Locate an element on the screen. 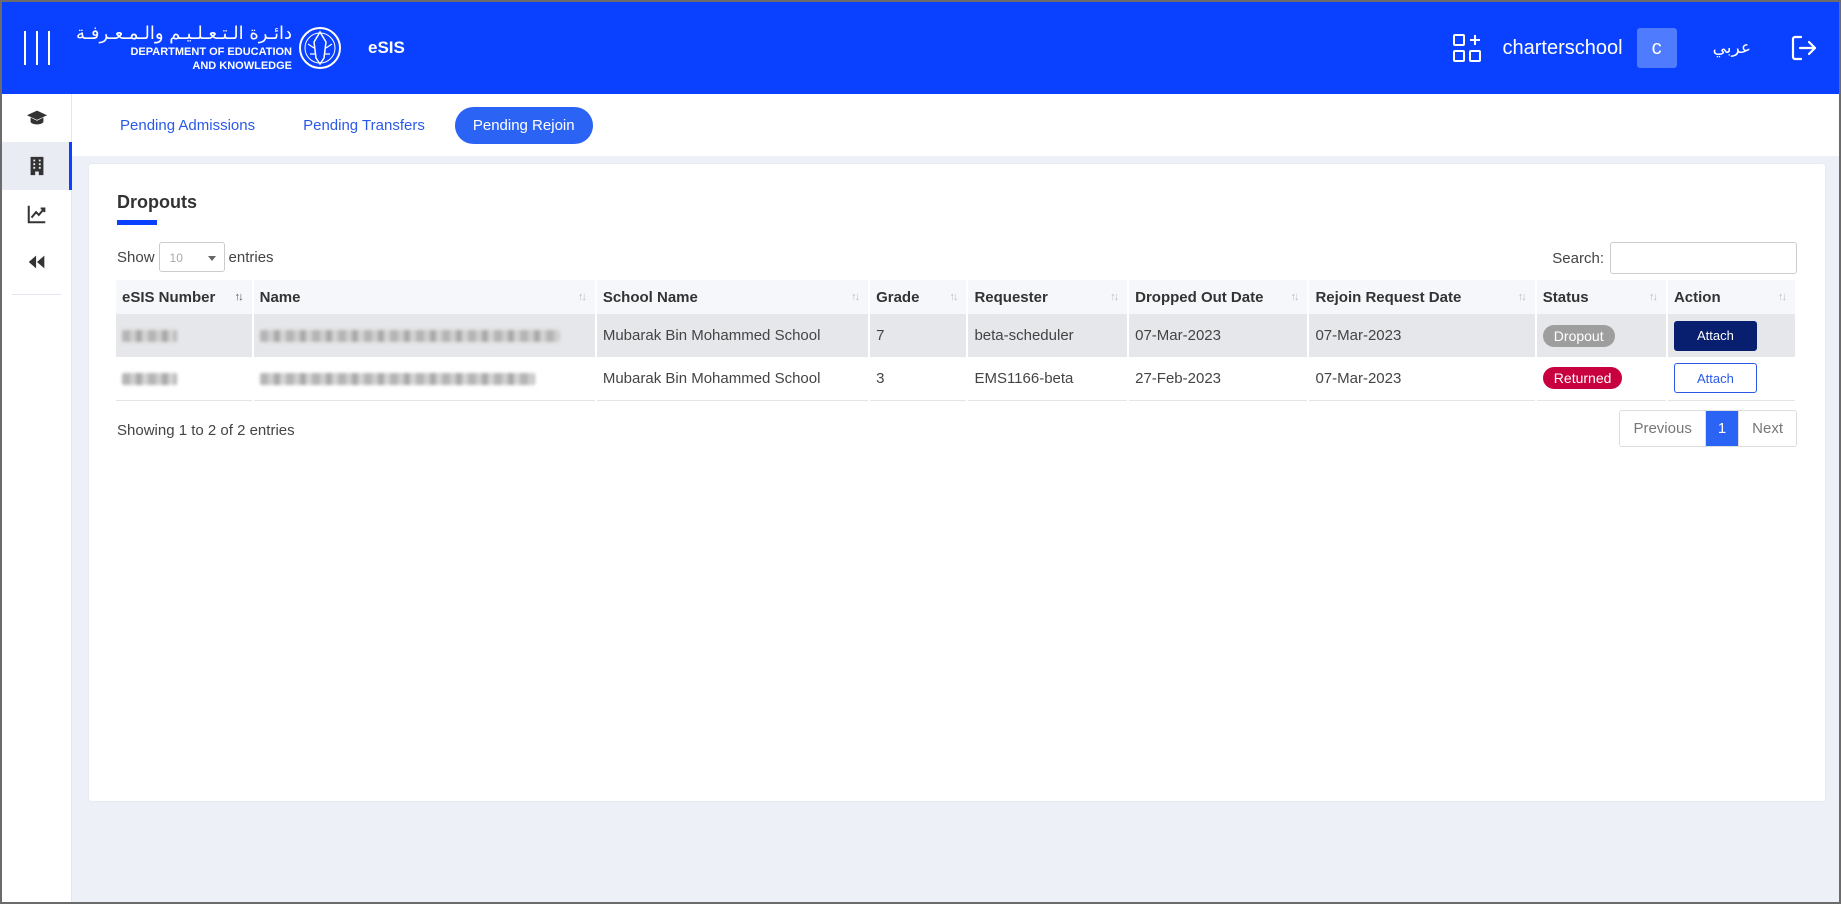  pagination: Previous 1 Next is located at coordinates (1708, 428).